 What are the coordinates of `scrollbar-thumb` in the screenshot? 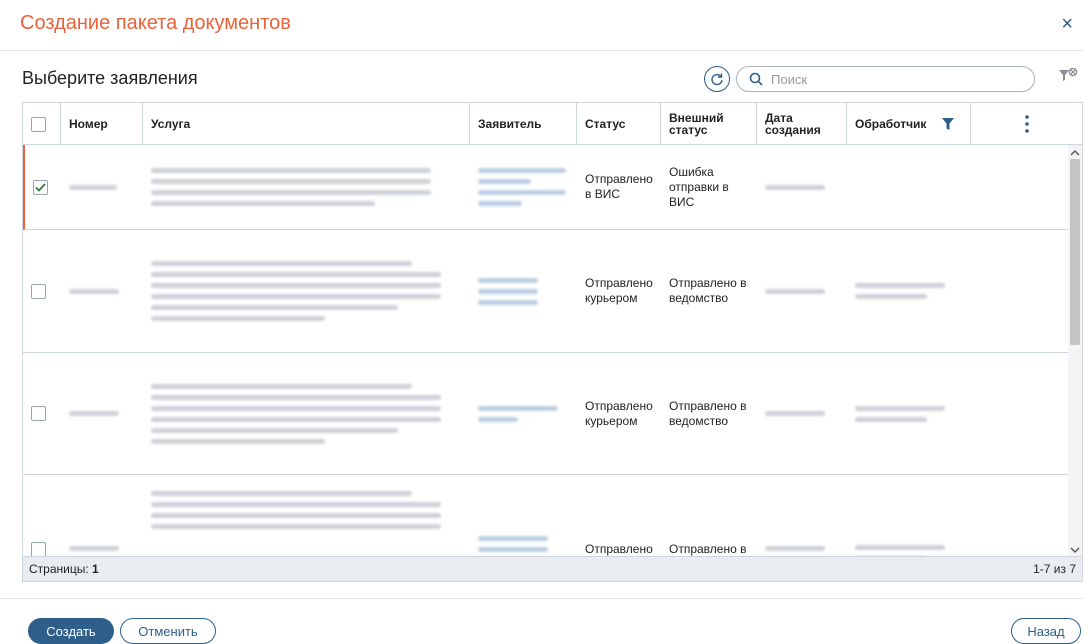 It's located at (1075, 252).